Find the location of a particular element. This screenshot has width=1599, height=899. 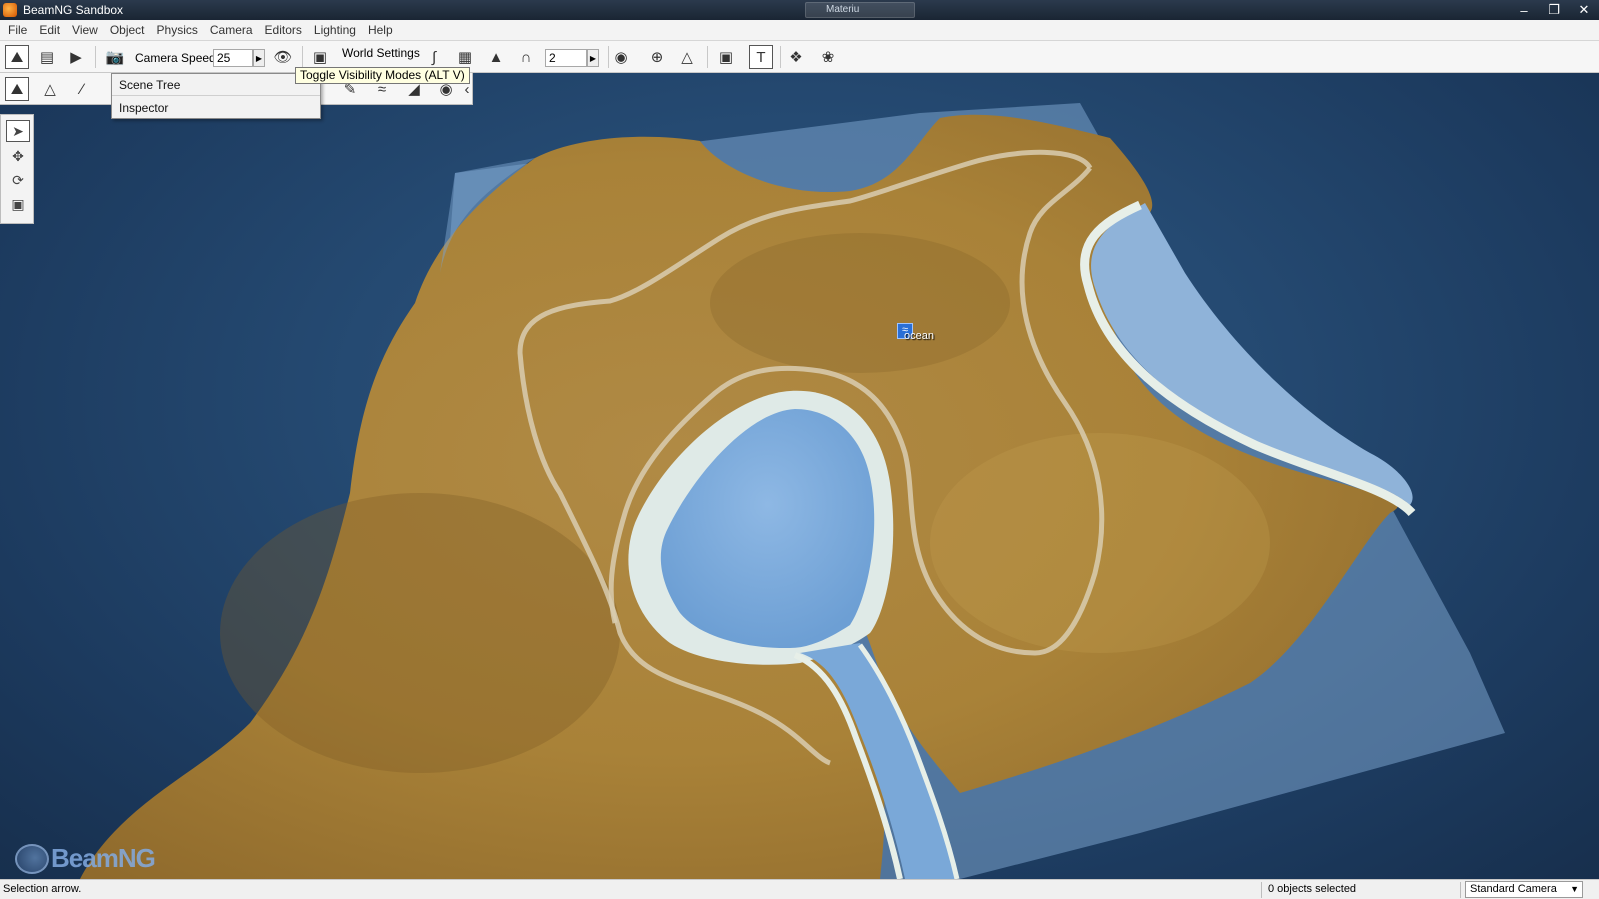

axis-gizmo-icon: ⊕ is located at coordinates (657, 57).